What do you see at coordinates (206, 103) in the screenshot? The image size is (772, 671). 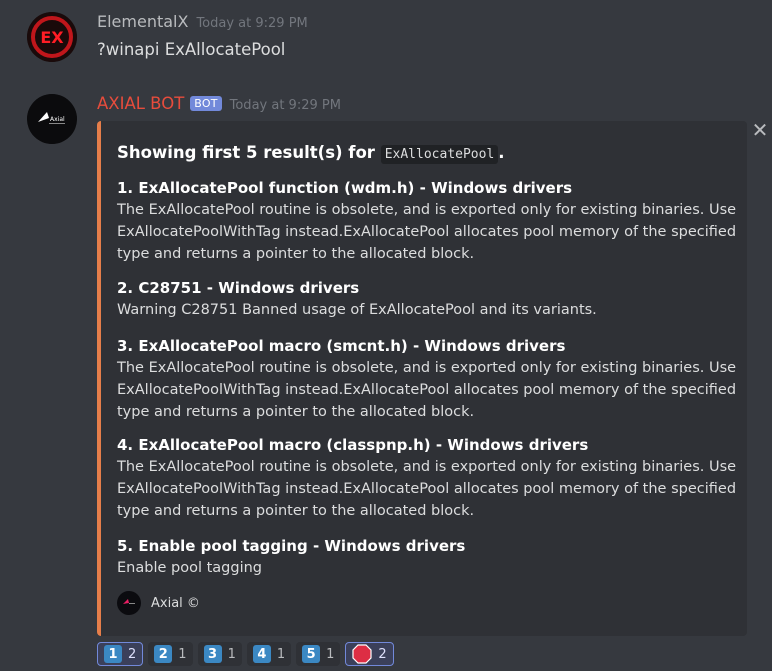 I see `bot-badge: BOT` at bounding box center [206, 103].